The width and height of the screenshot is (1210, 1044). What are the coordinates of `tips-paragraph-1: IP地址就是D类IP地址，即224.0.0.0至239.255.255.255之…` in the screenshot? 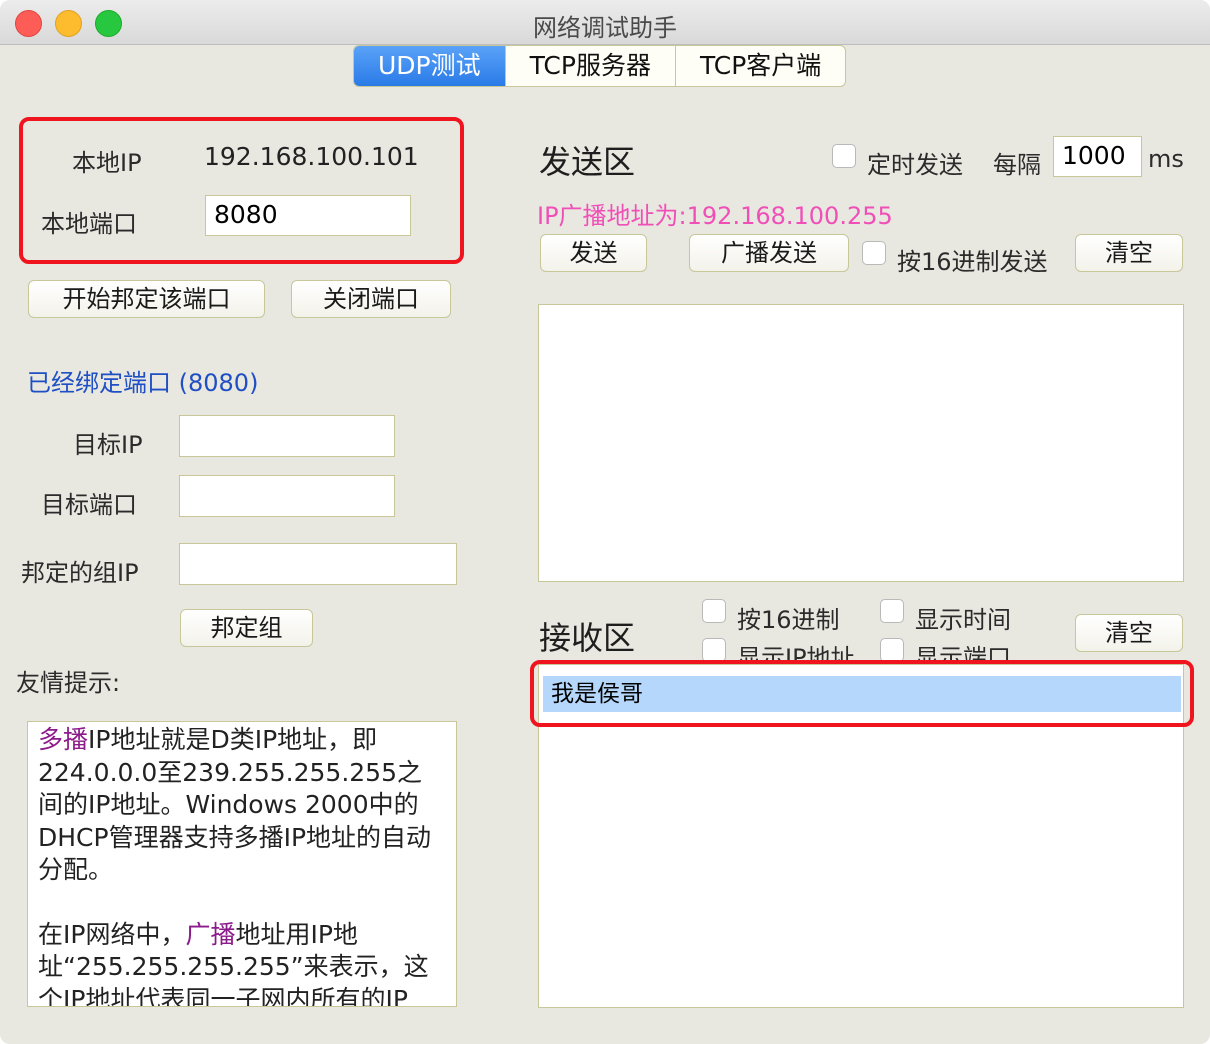 It's located at (235, 804).